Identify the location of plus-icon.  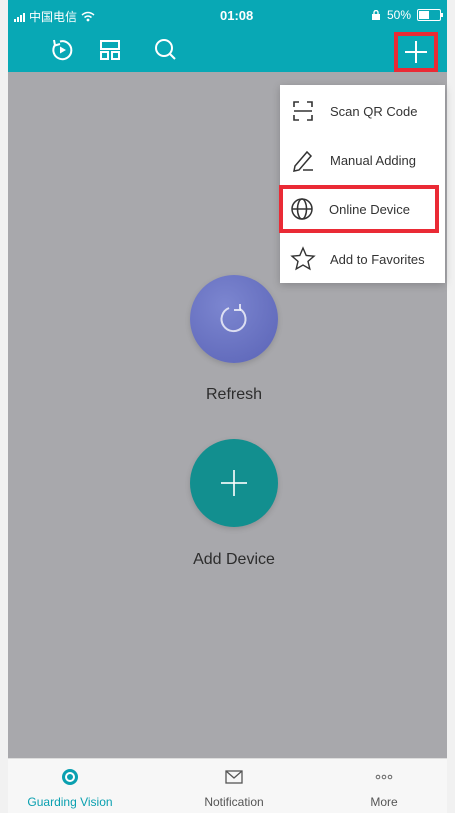
(234, 483).